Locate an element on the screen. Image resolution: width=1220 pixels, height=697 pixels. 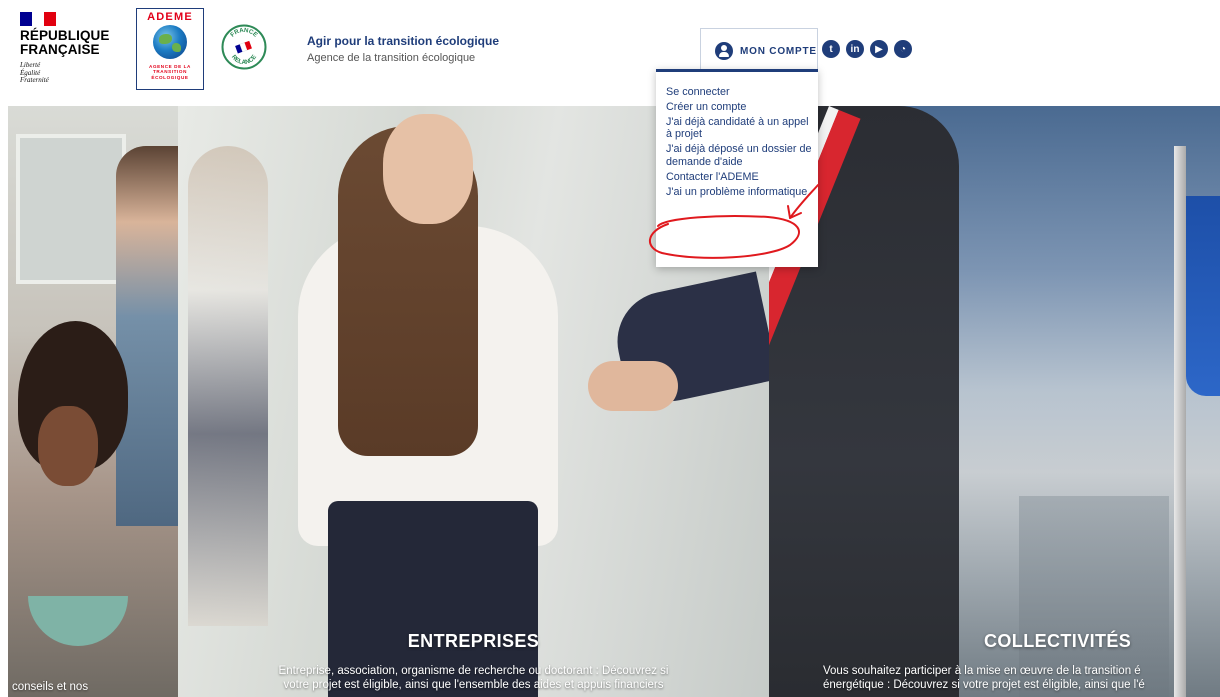
marianne-flag-icon is located at coordinates (38, 19).